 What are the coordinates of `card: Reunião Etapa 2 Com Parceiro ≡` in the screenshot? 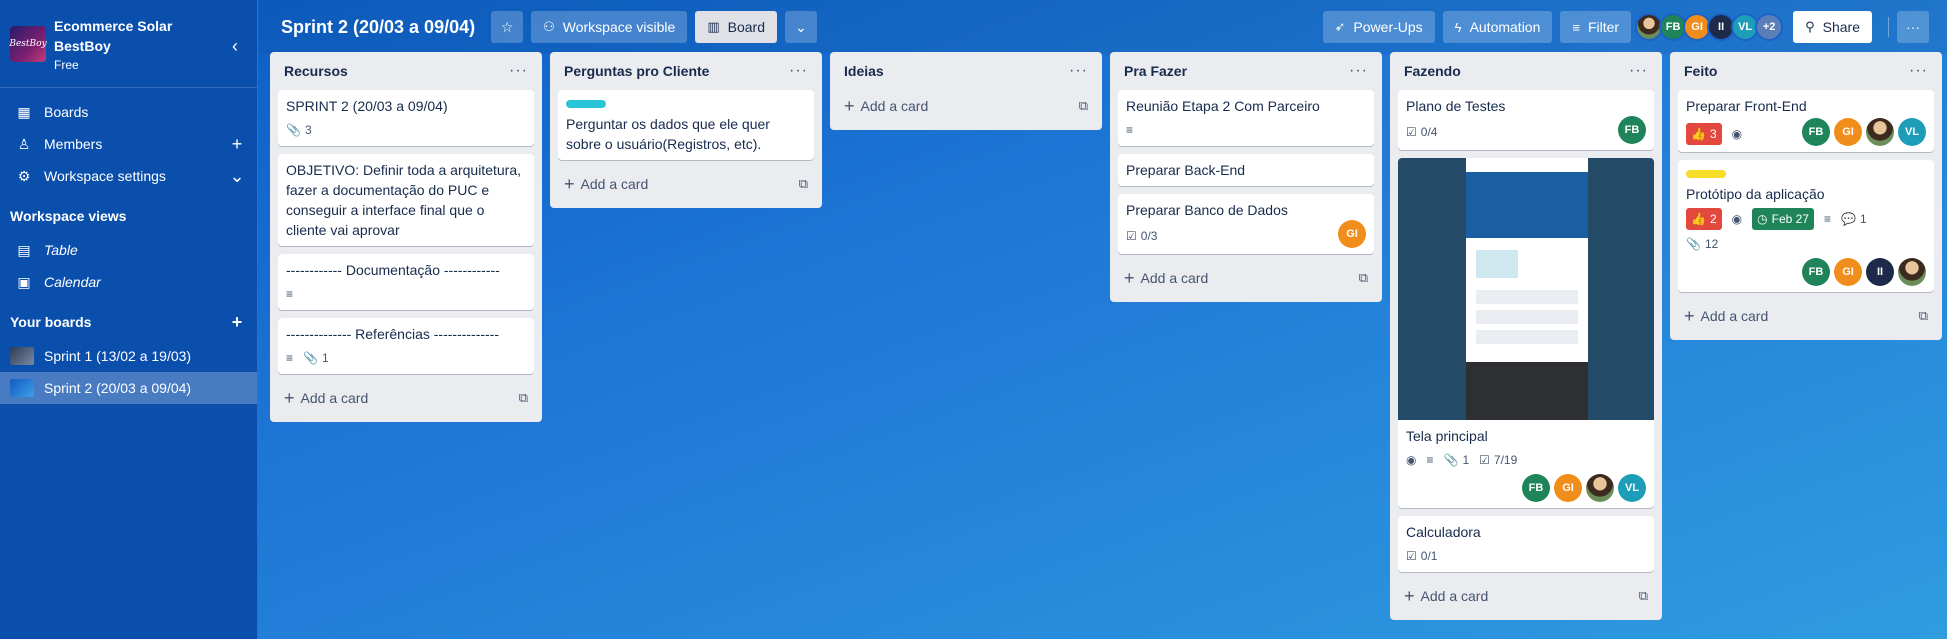 It's located at (1246, 118).